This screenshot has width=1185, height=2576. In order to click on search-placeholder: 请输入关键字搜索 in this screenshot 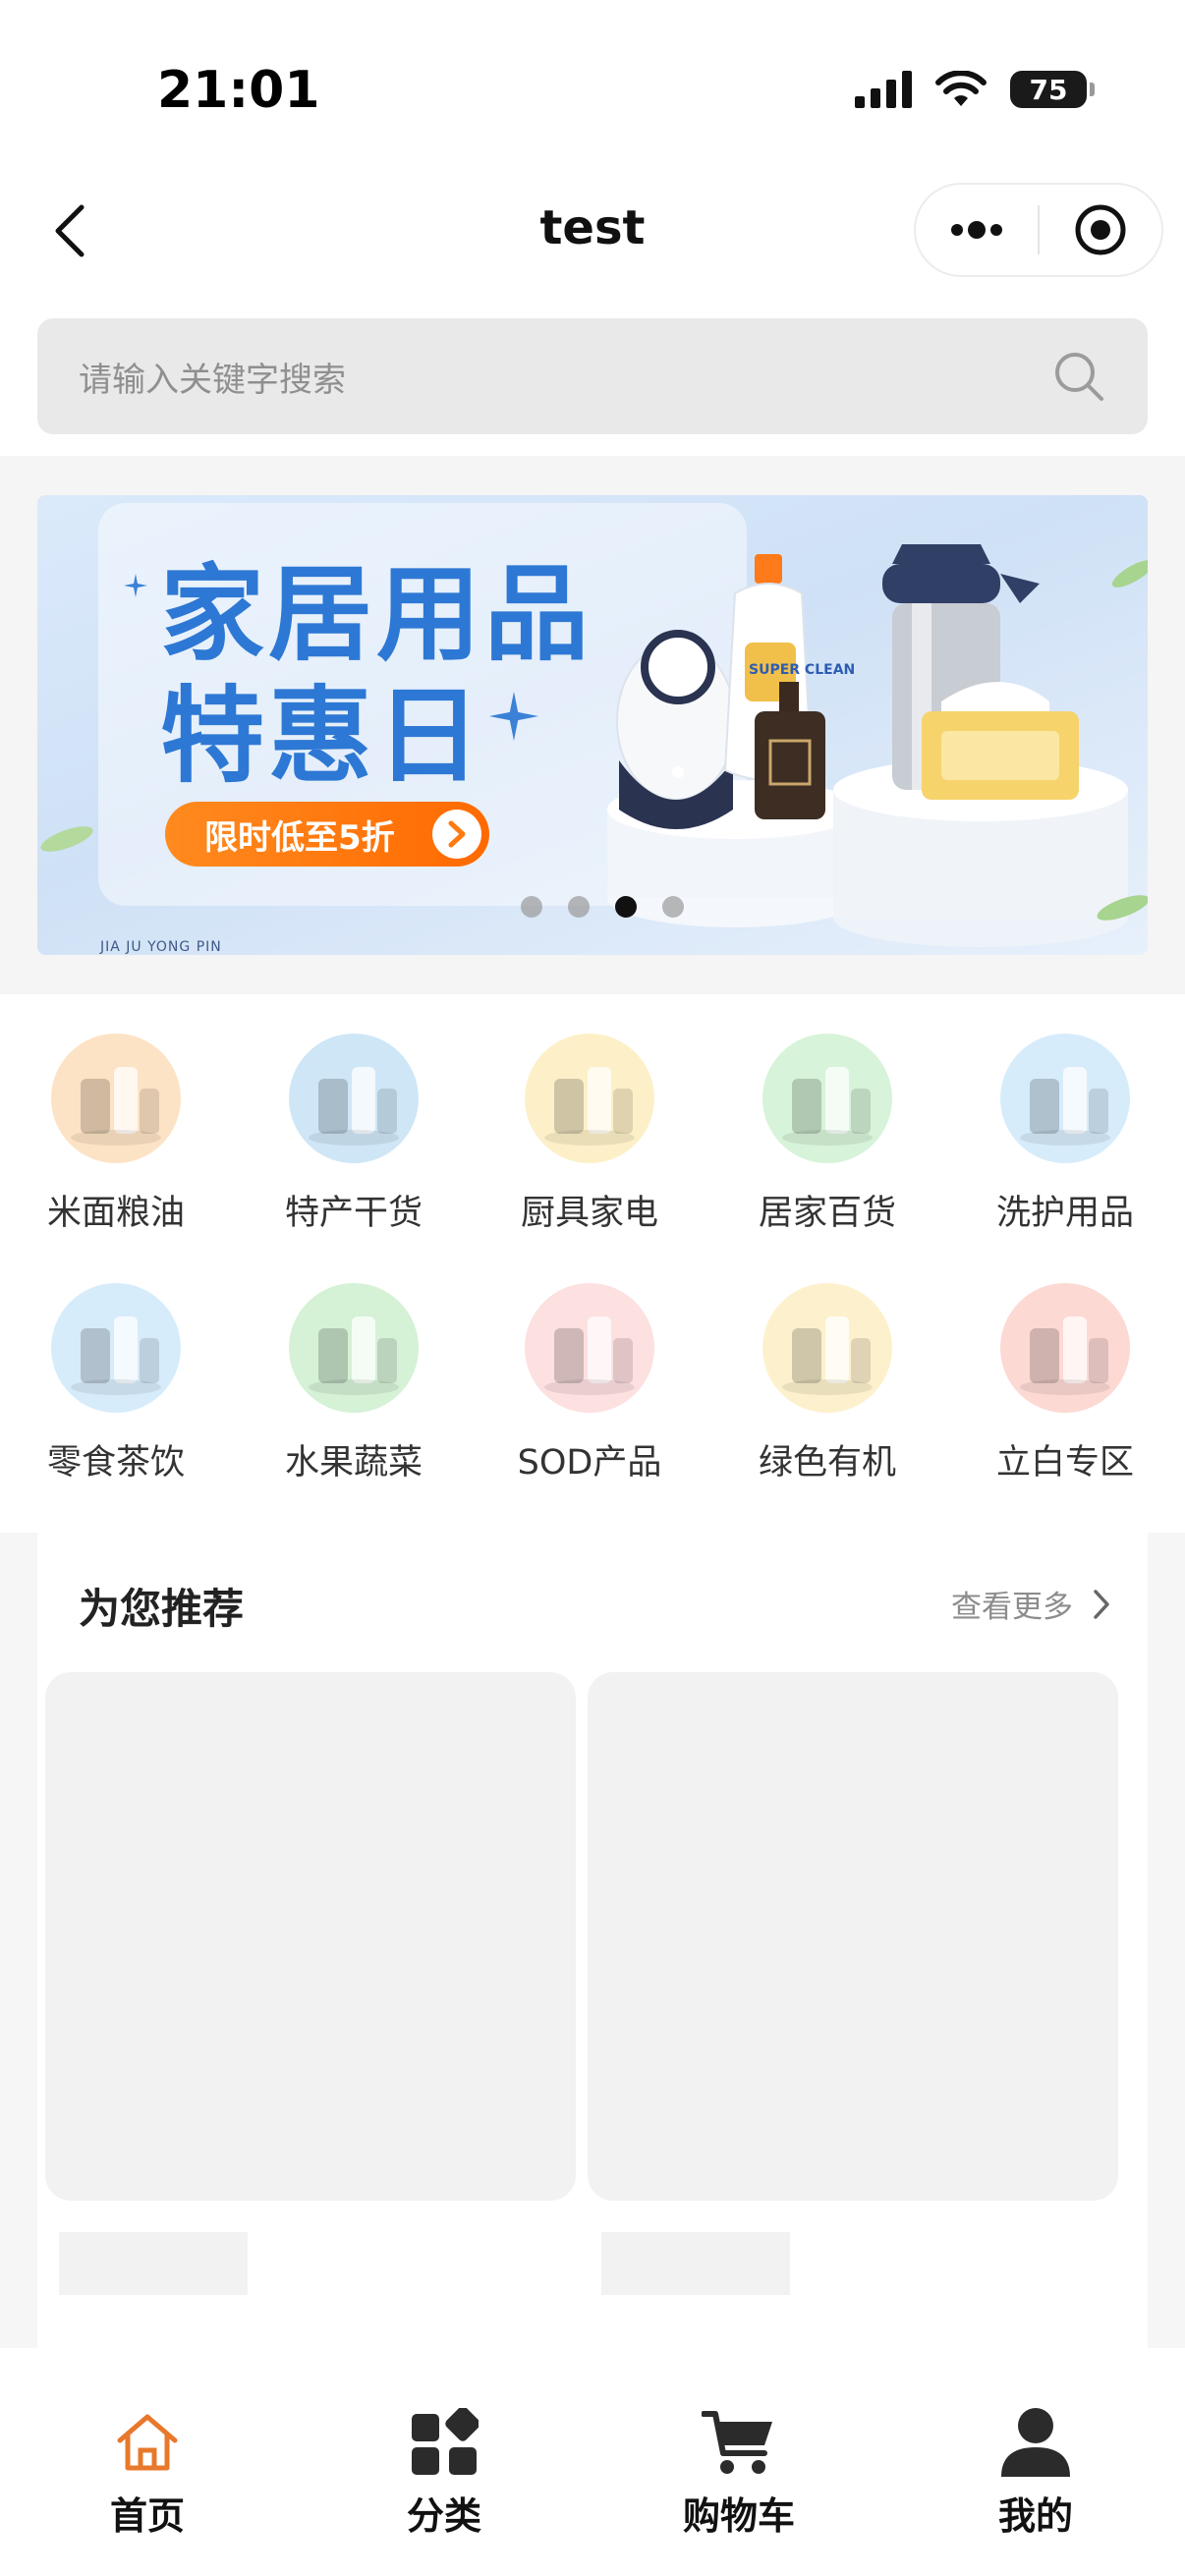, I will do `click(213, 380)`.